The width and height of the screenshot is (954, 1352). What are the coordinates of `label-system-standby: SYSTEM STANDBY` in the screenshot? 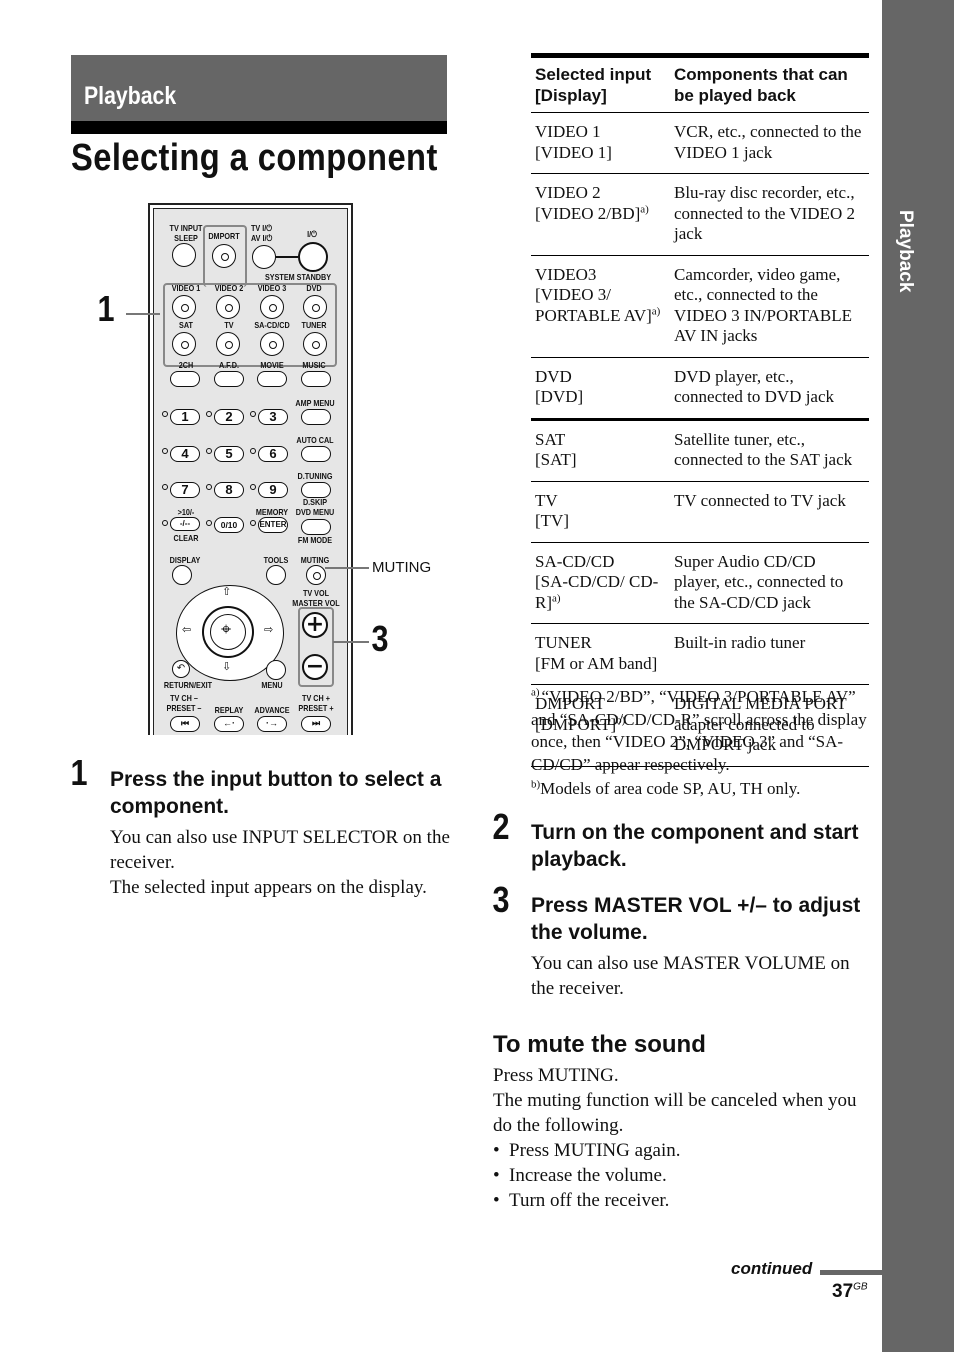 It's located at (298, 277).